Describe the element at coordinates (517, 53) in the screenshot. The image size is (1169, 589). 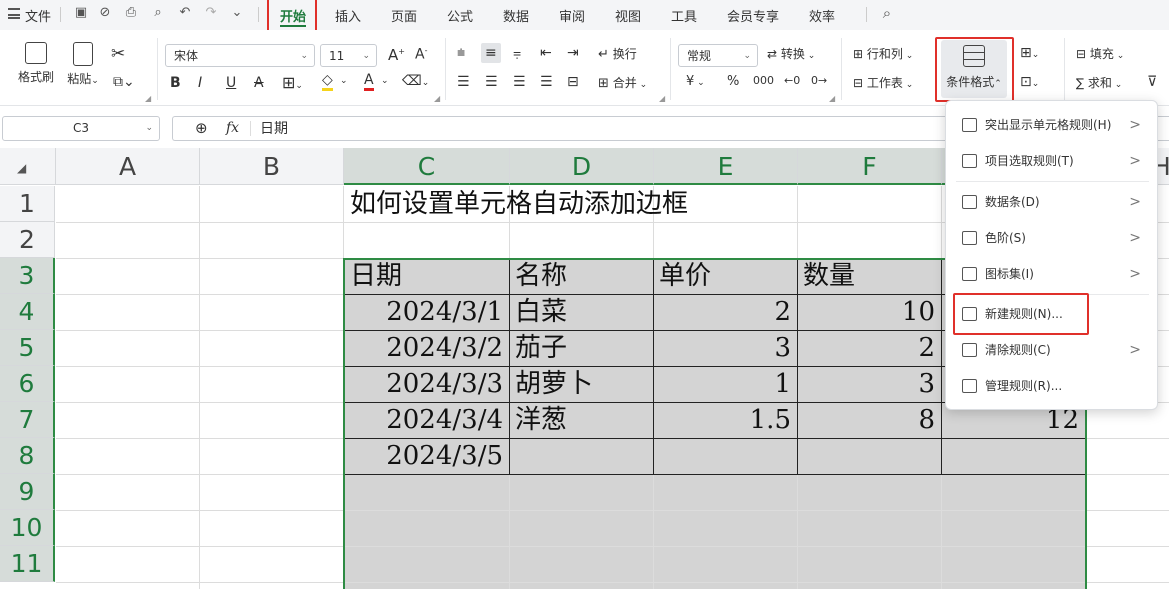
I see `align-bottom-icon: ⩦` at that location.